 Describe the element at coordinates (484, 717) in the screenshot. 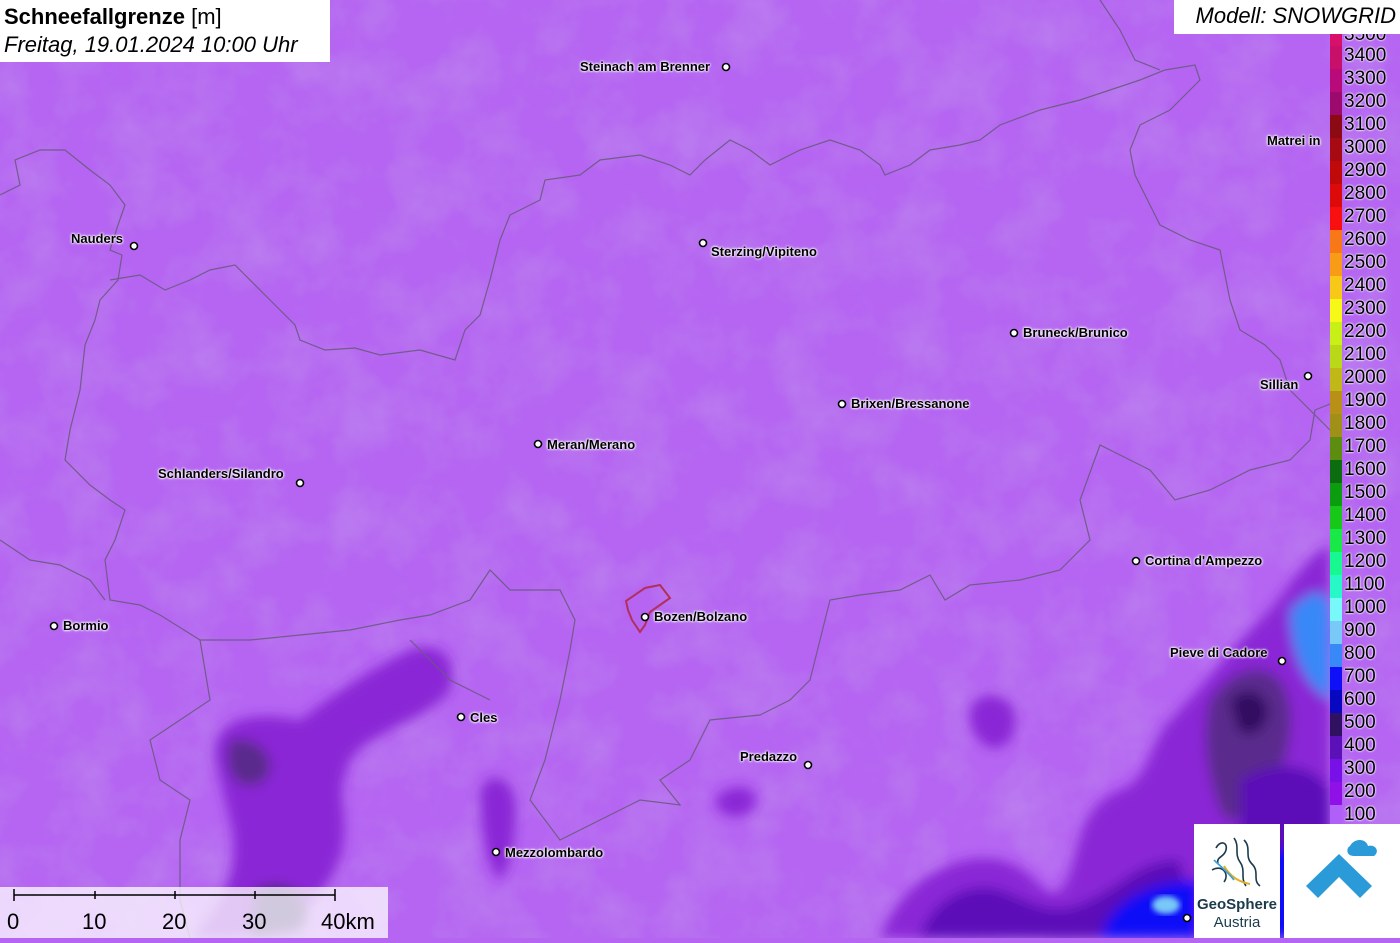

I see `city-label-cles: Cles` at that location.